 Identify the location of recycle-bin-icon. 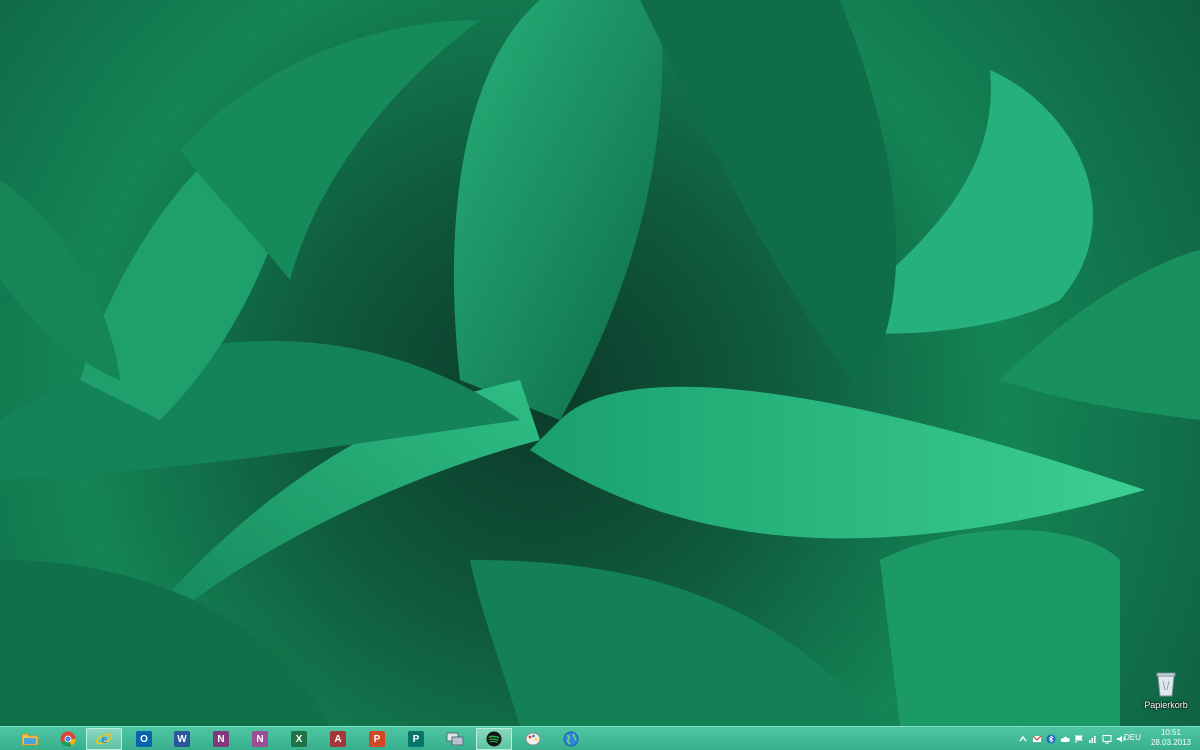
(1166, 684).